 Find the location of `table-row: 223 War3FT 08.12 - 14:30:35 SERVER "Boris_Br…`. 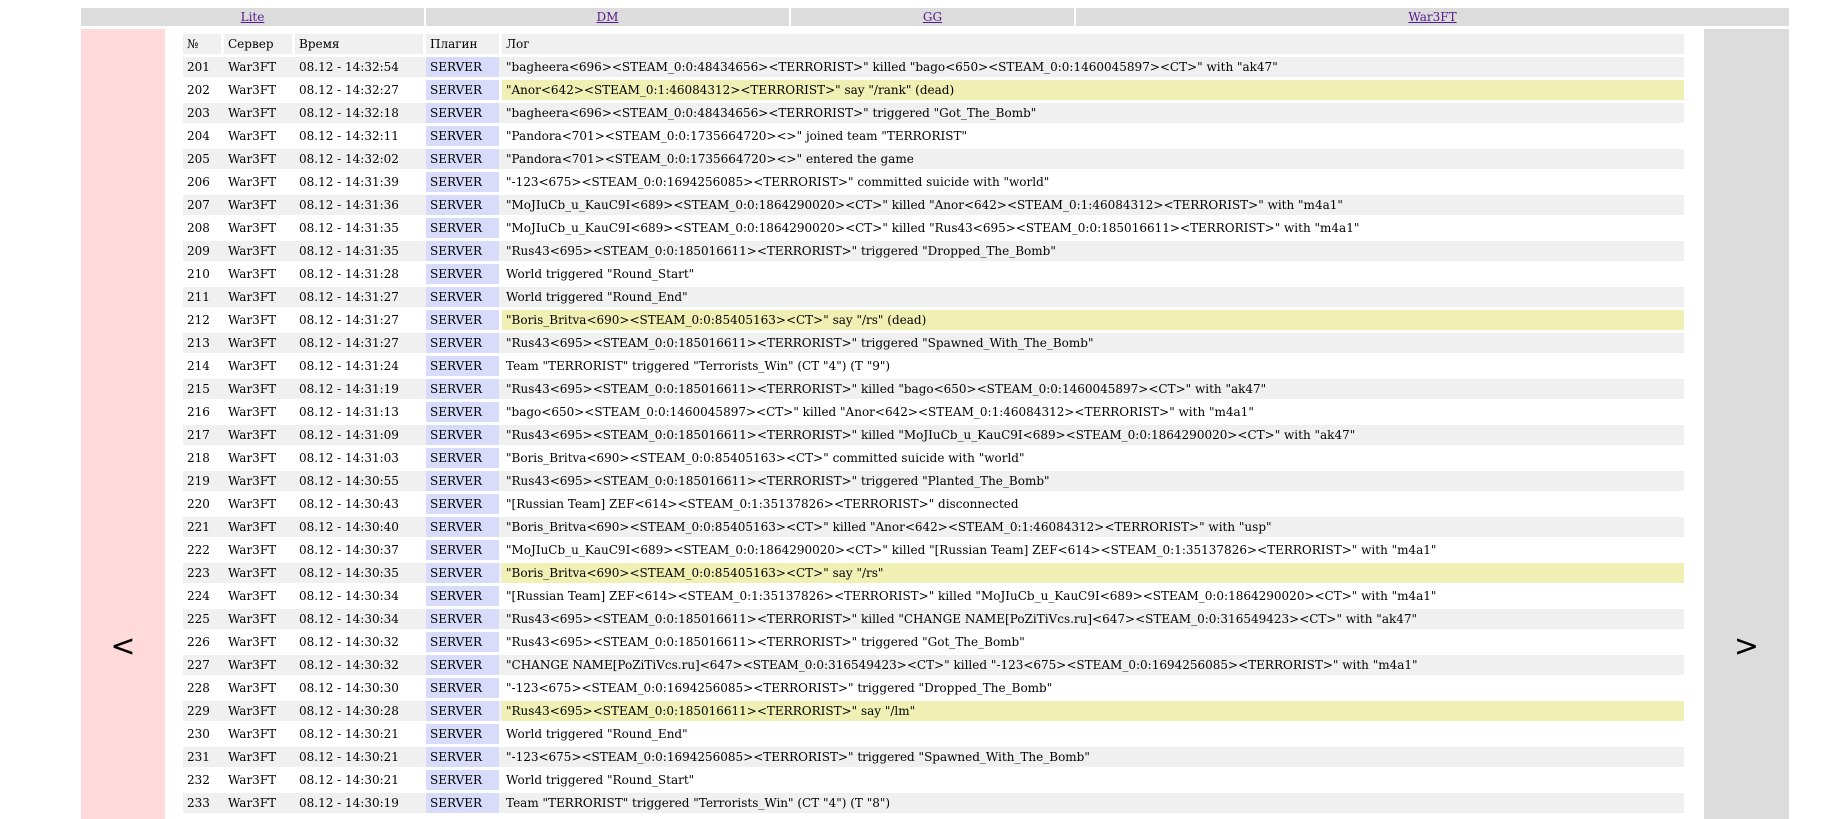

table-row: 223 War3FT 08.12 - 14:30:35 SERVER "Boris_Br… is located at coordinates (933, 573).